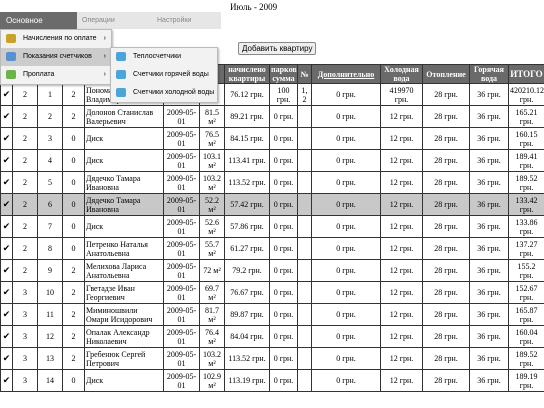 Image resolution: width=544 pixels, height=408 pixels. I want to click on add-apartment-button: Добавить квартиру, so click(277, 48).